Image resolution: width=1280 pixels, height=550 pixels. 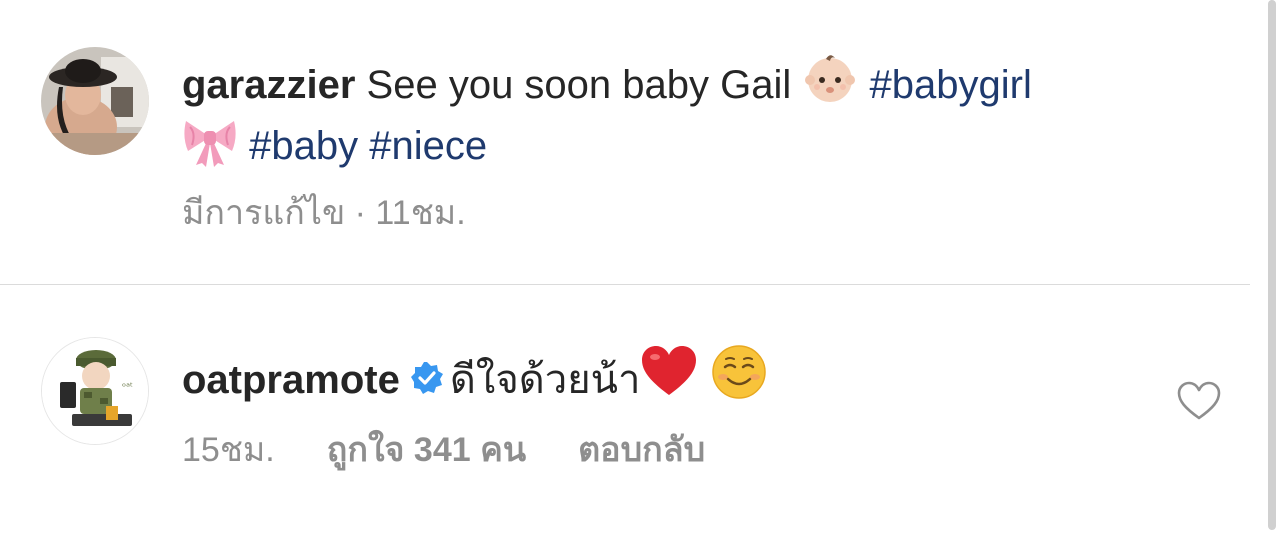 What do you see at coordinates (426, 450) in the screenshot?
I see `likes-count-link: ถูกใจ 341 คน` at bounding box center [426, 450].